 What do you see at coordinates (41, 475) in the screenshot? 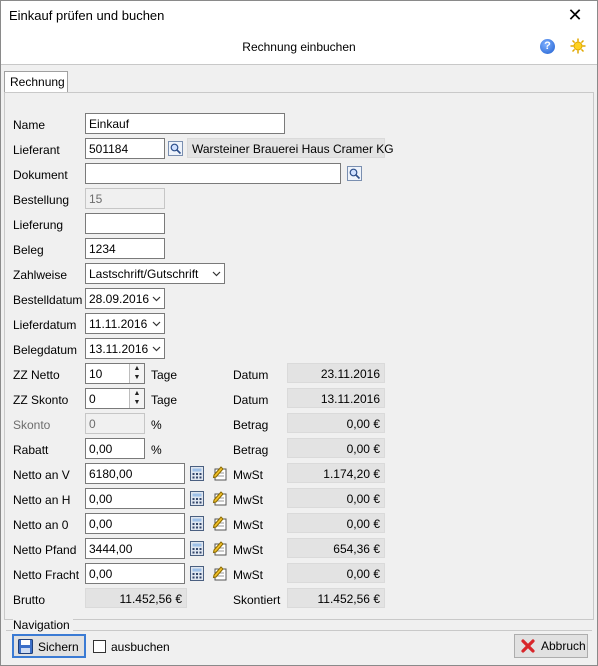
I see `netto-v-label: Netto an V` at bounding box center [41, 475].